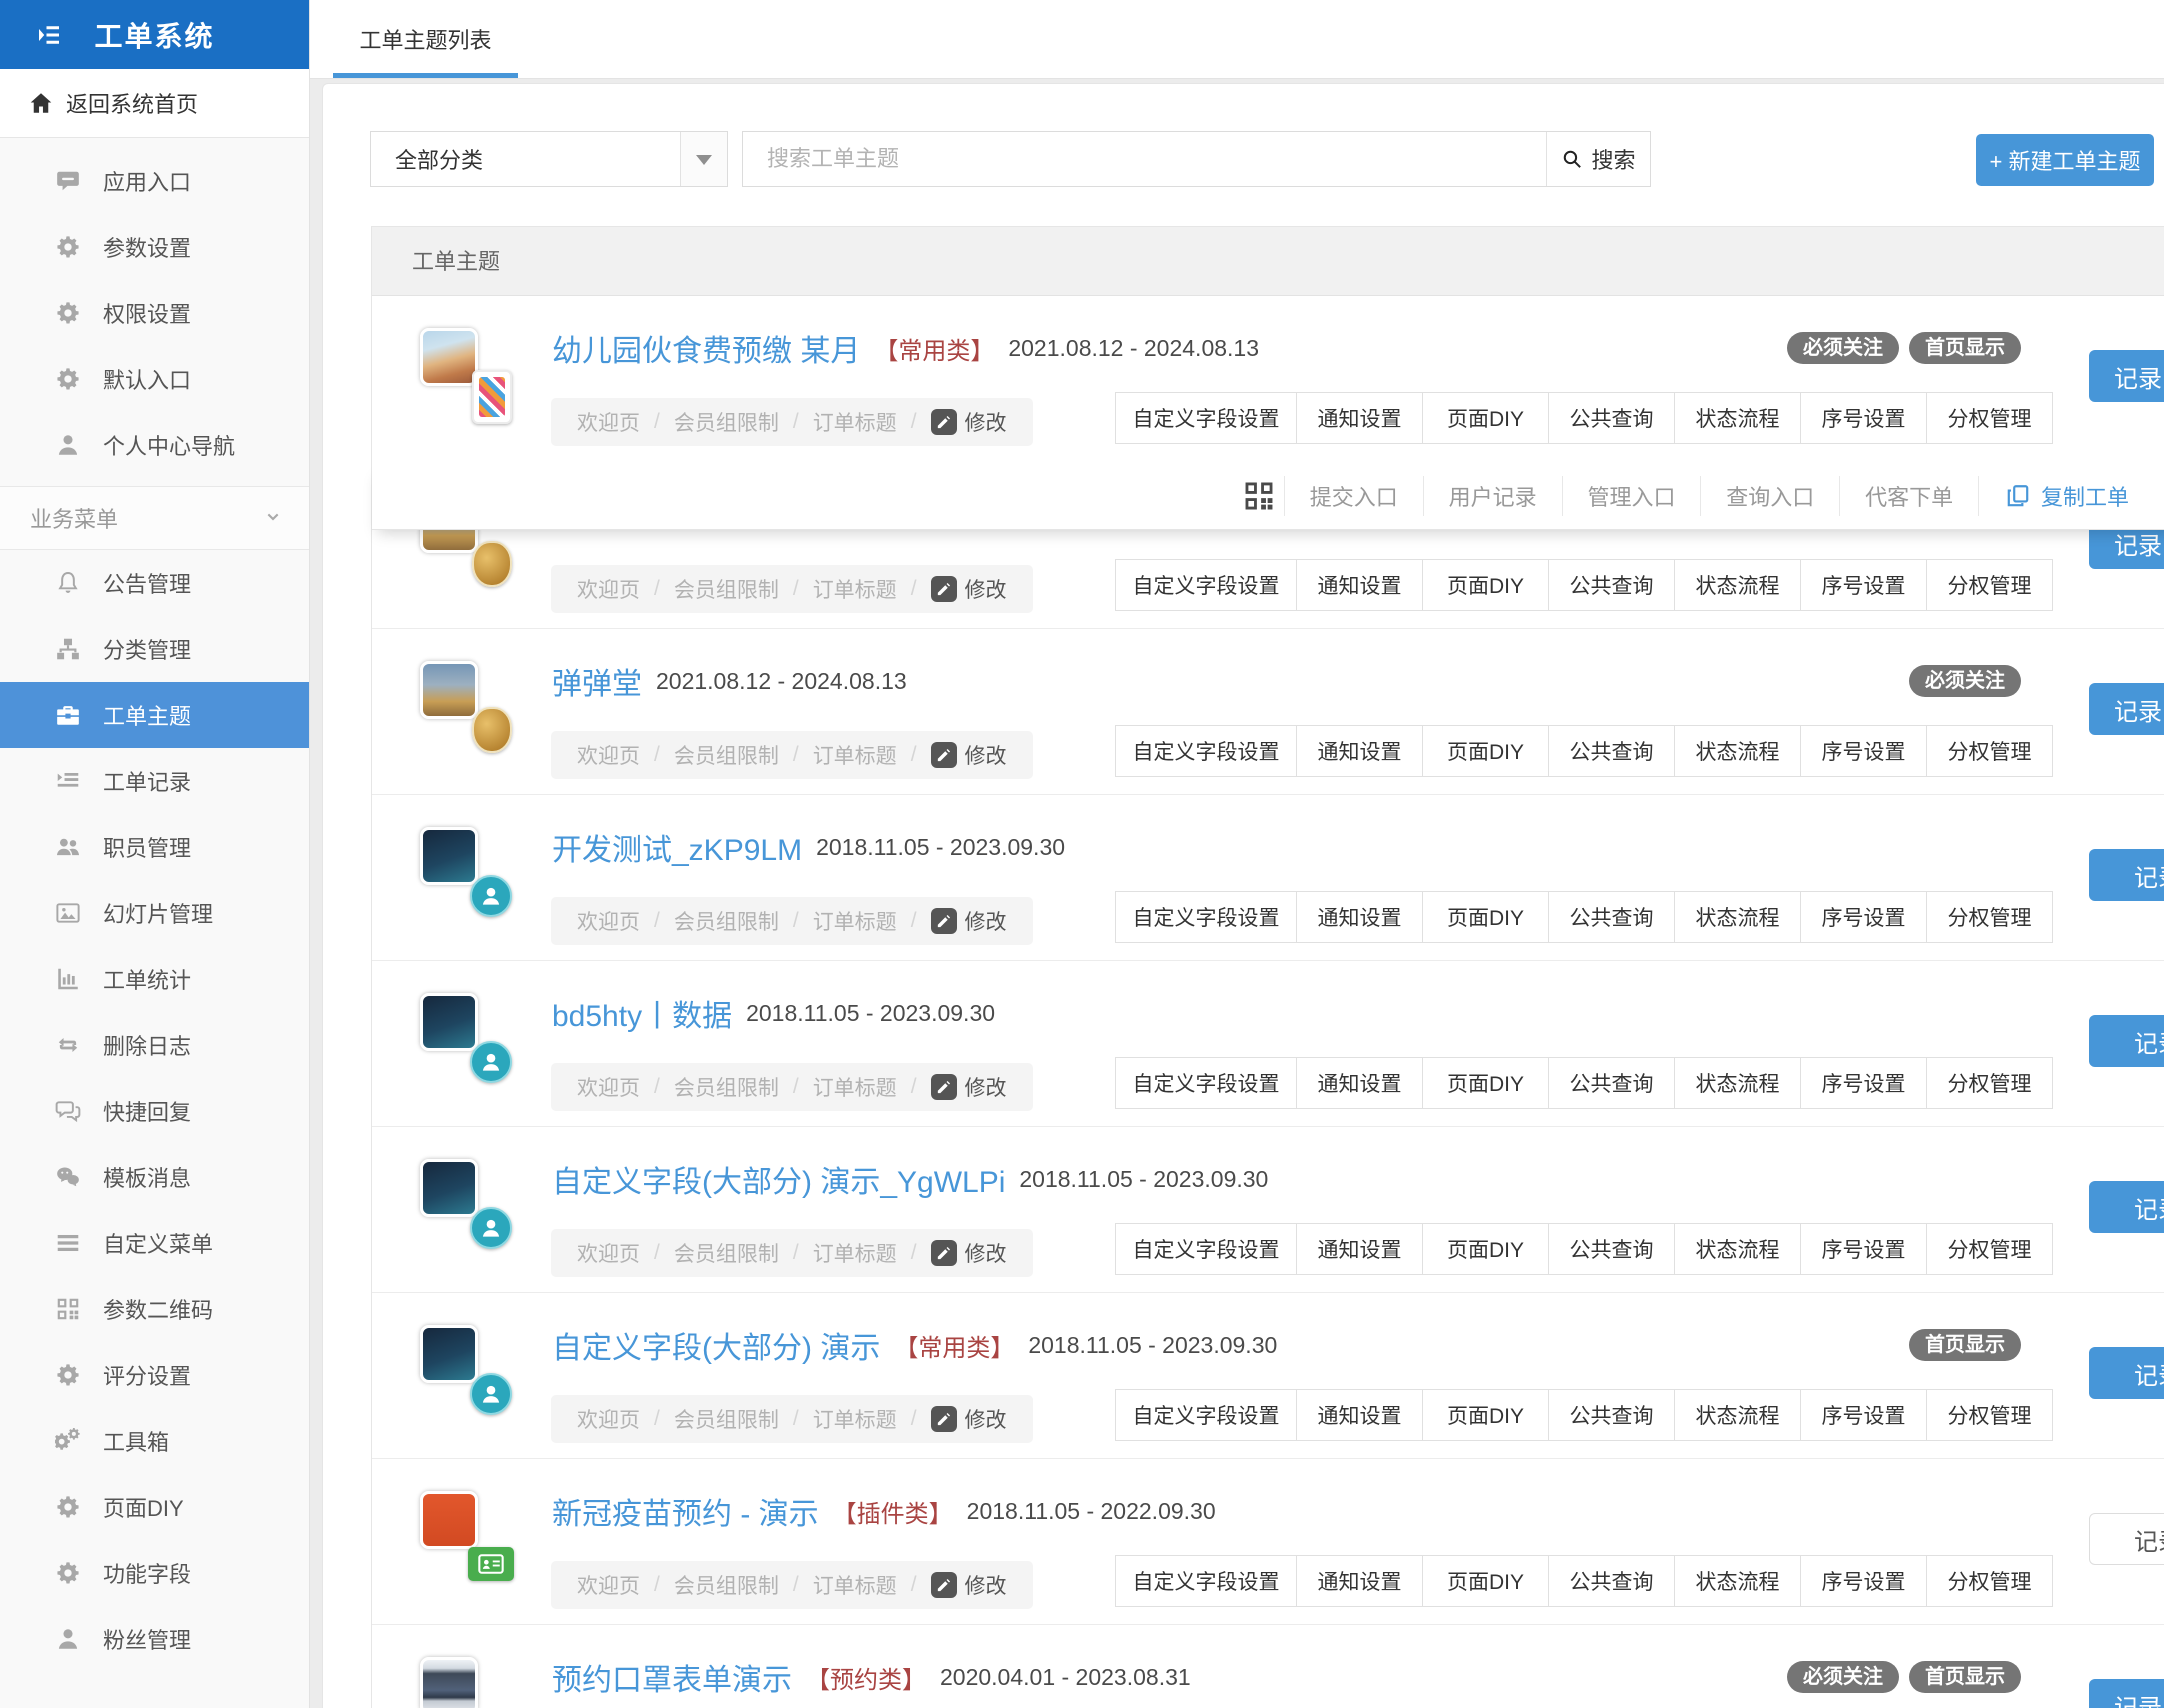 This screenshot has width=2164, height=1708. Describe the element at coordinates (425, 39) in the screenshot. I see `tab-workorder-topic-list: 工单主题列表` at that location.